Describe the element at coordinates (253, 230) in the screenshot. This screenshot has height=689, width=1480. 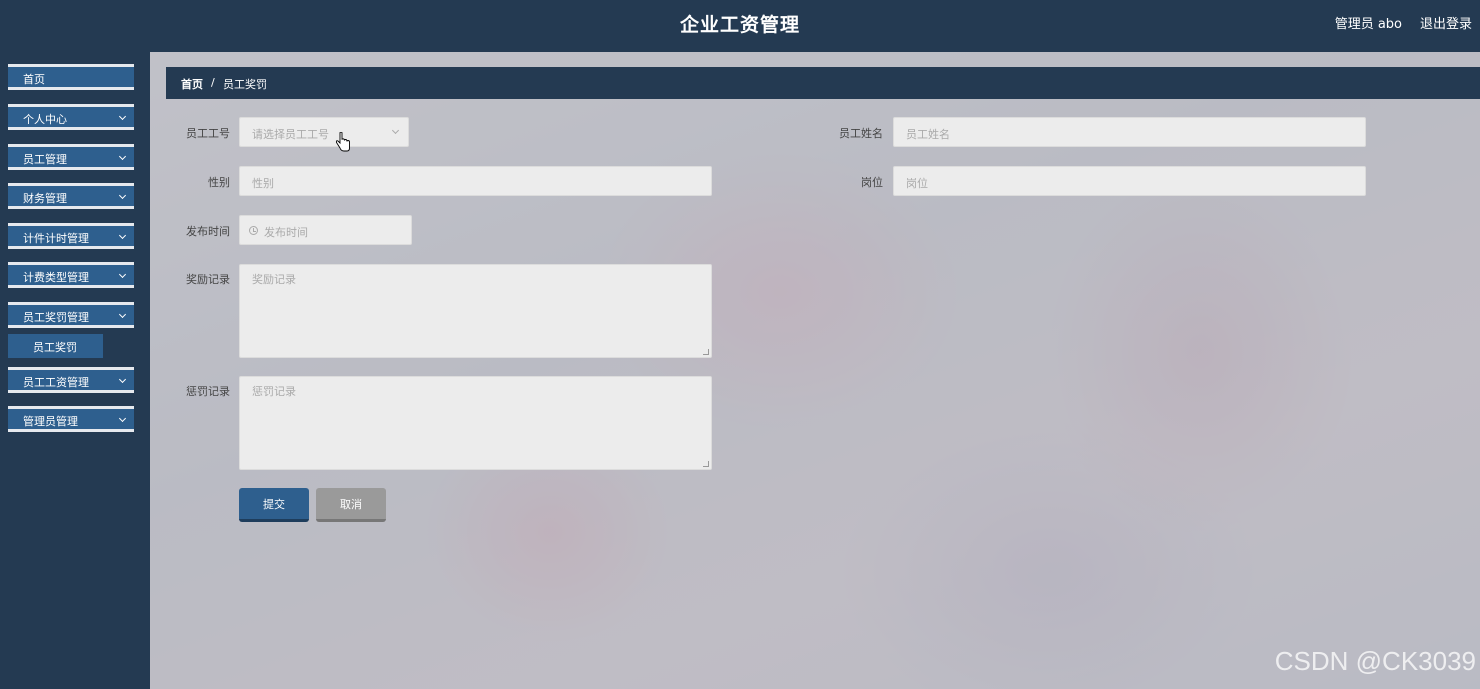
I see `clock-icon` at that location.